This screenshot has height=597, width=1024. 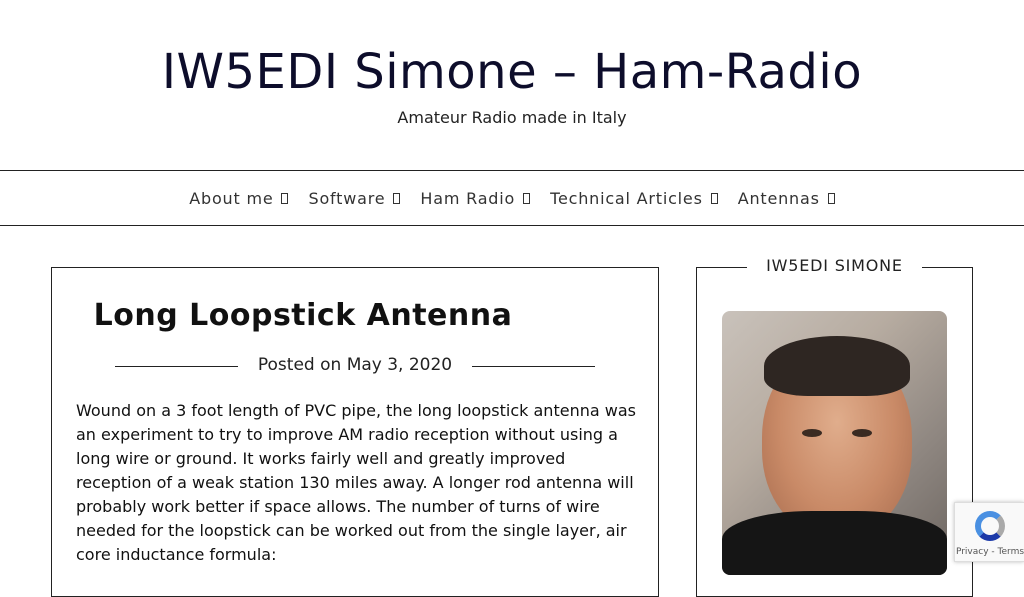 What do you see at coordinates (972, 552) in the screenshot?
I see `privacy-link: Privacy` at bounding box center [972, 552].